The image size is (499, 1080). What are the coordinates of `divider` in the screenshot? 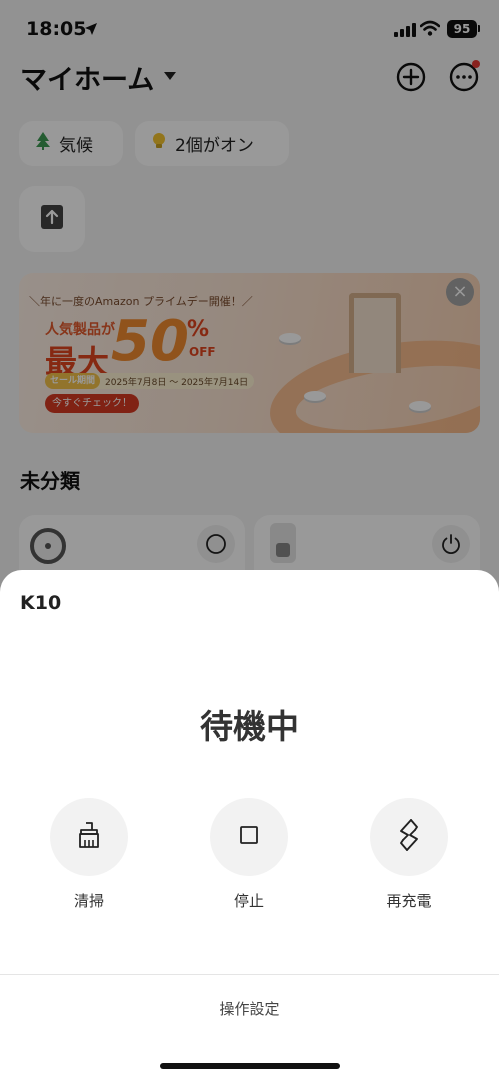 It's located at (249, 974).